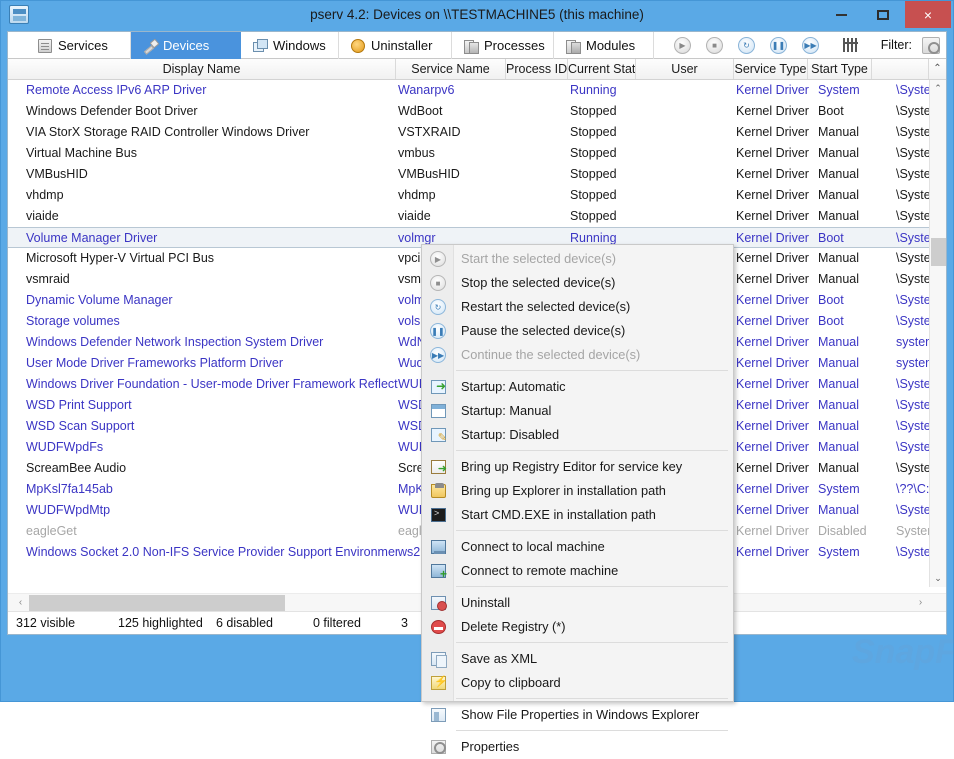 Image resolution: width=954 pixels, height=759 pixels. I want to click on minimize-button, so click(841, 14).